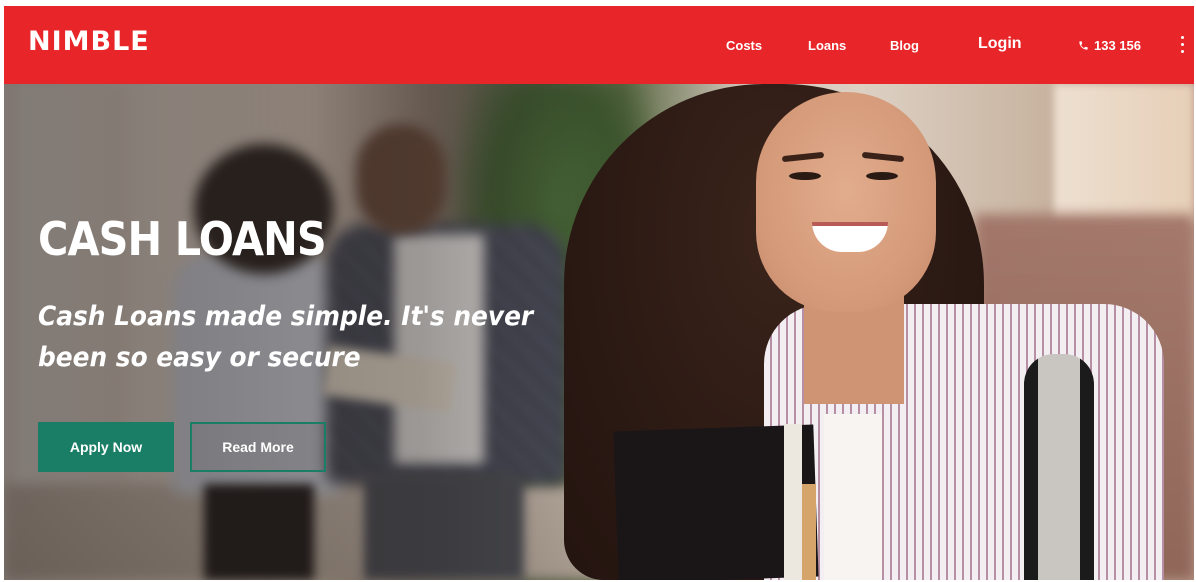  What do you see at coordinates (1083, 45) in the screenshot?
I see `phone-icon` at bounding box center [1083, 45].